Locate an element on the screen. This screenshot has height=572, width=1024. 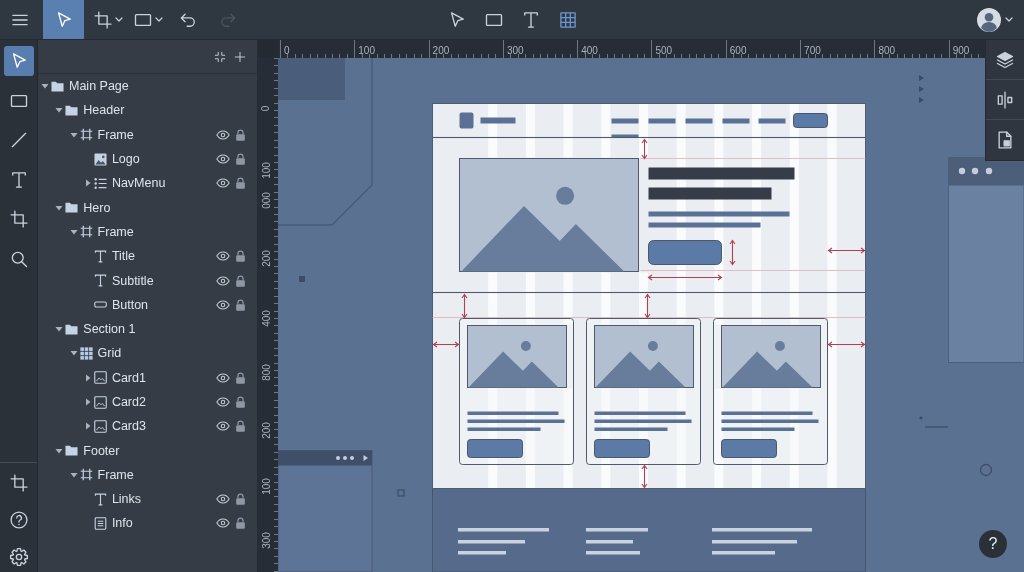
layer-name: Main Page is located at coordinates (99, 86).